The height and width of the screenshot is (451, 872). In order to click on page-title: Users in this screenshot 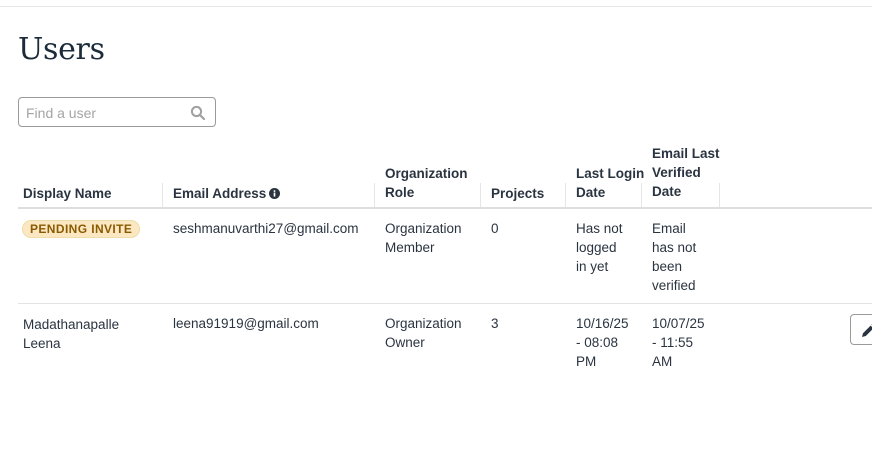, I will do `click(61, 49)`.